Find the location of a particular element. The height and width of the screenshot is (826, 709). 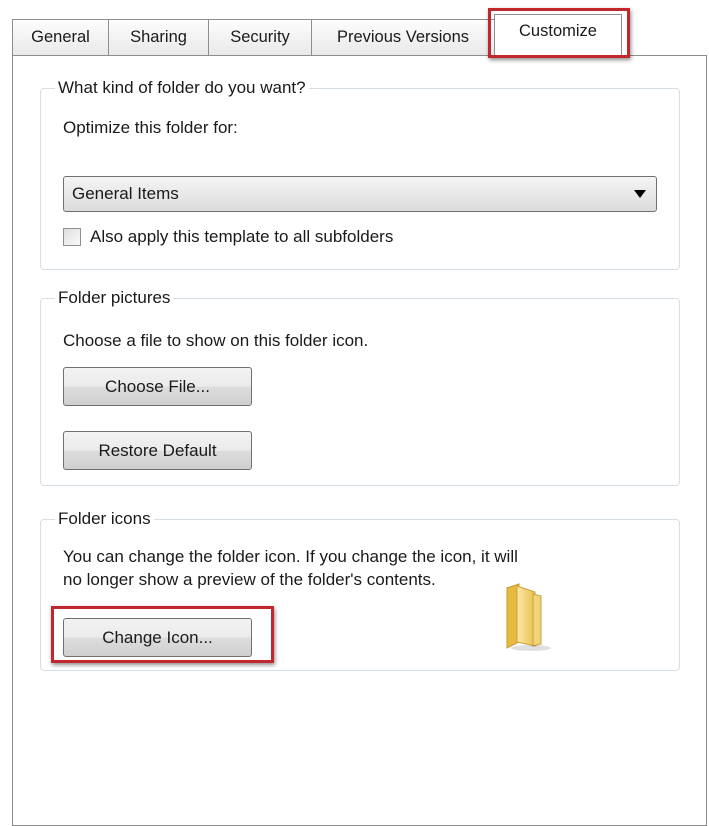

tab-security: Security is located at coordinates (260, 37).